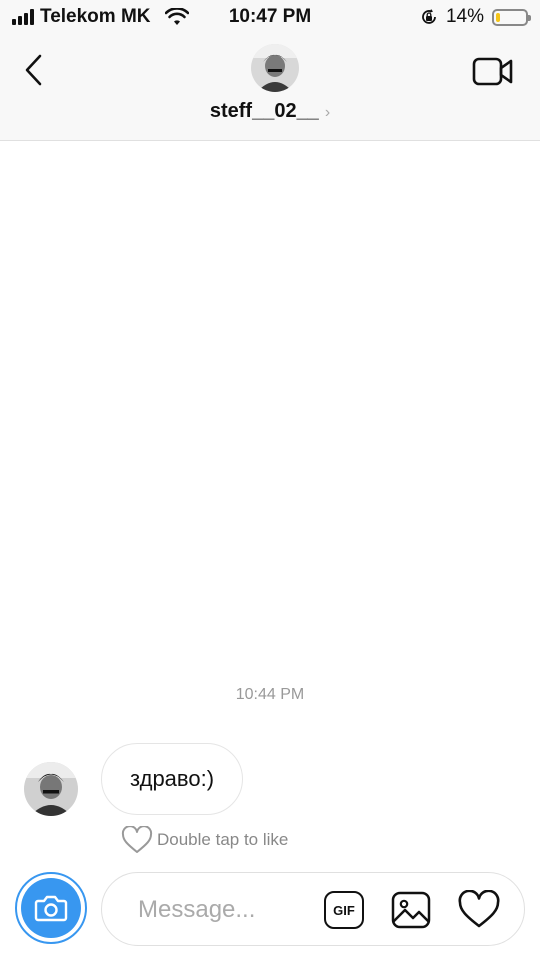  What do you see at coordinates (464, 16) in the screenshot?
I see `battery-percent: 14%` at bounding box center [464, 16].